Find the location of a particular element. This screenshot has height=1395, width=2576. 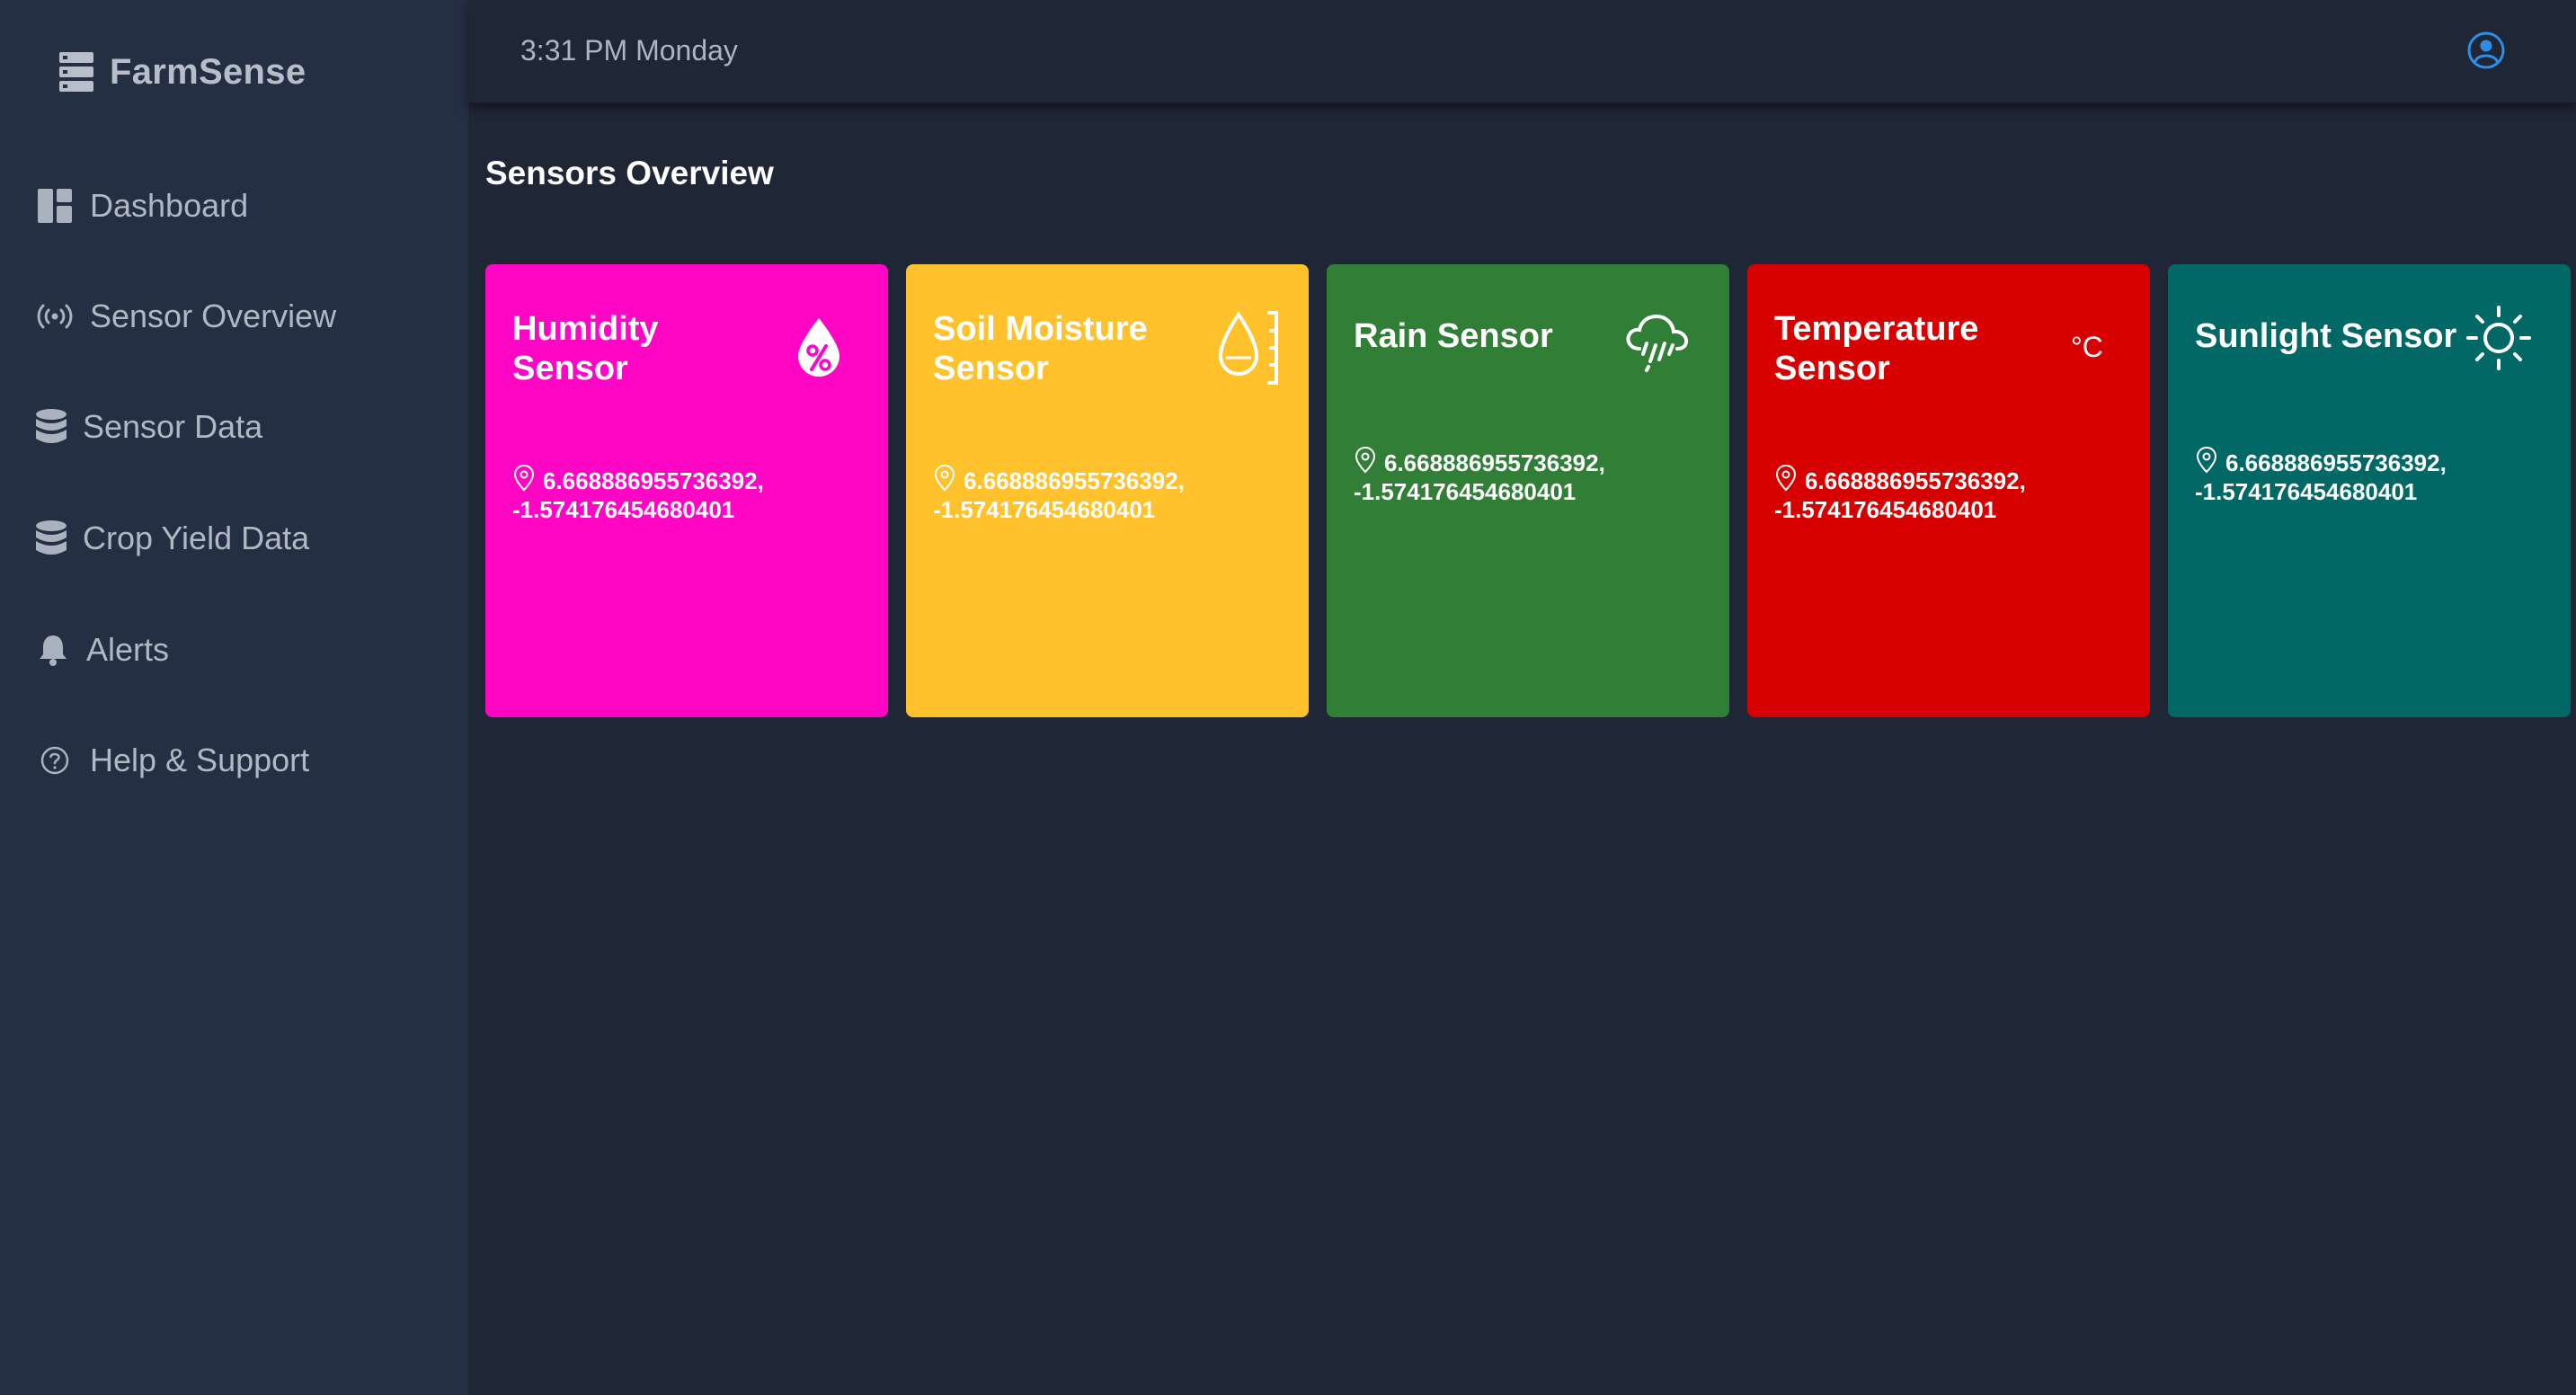

app-name: FarmSense is located at coordinates (208, 71).